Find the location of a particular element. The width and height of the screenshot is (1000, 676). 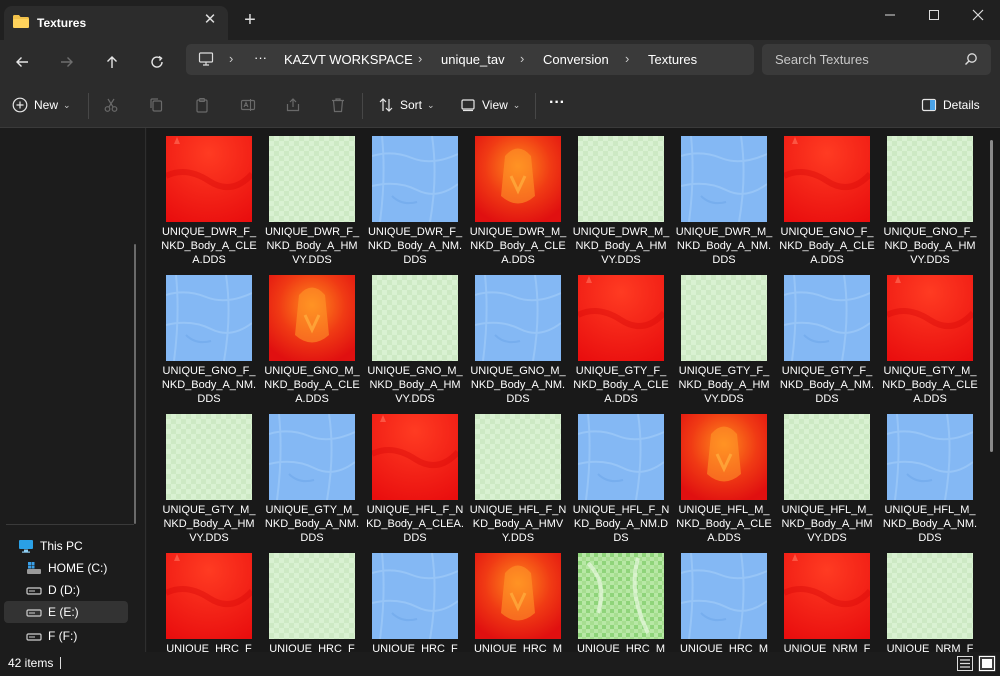

scissors-icon is located at coordinates (111, 105).